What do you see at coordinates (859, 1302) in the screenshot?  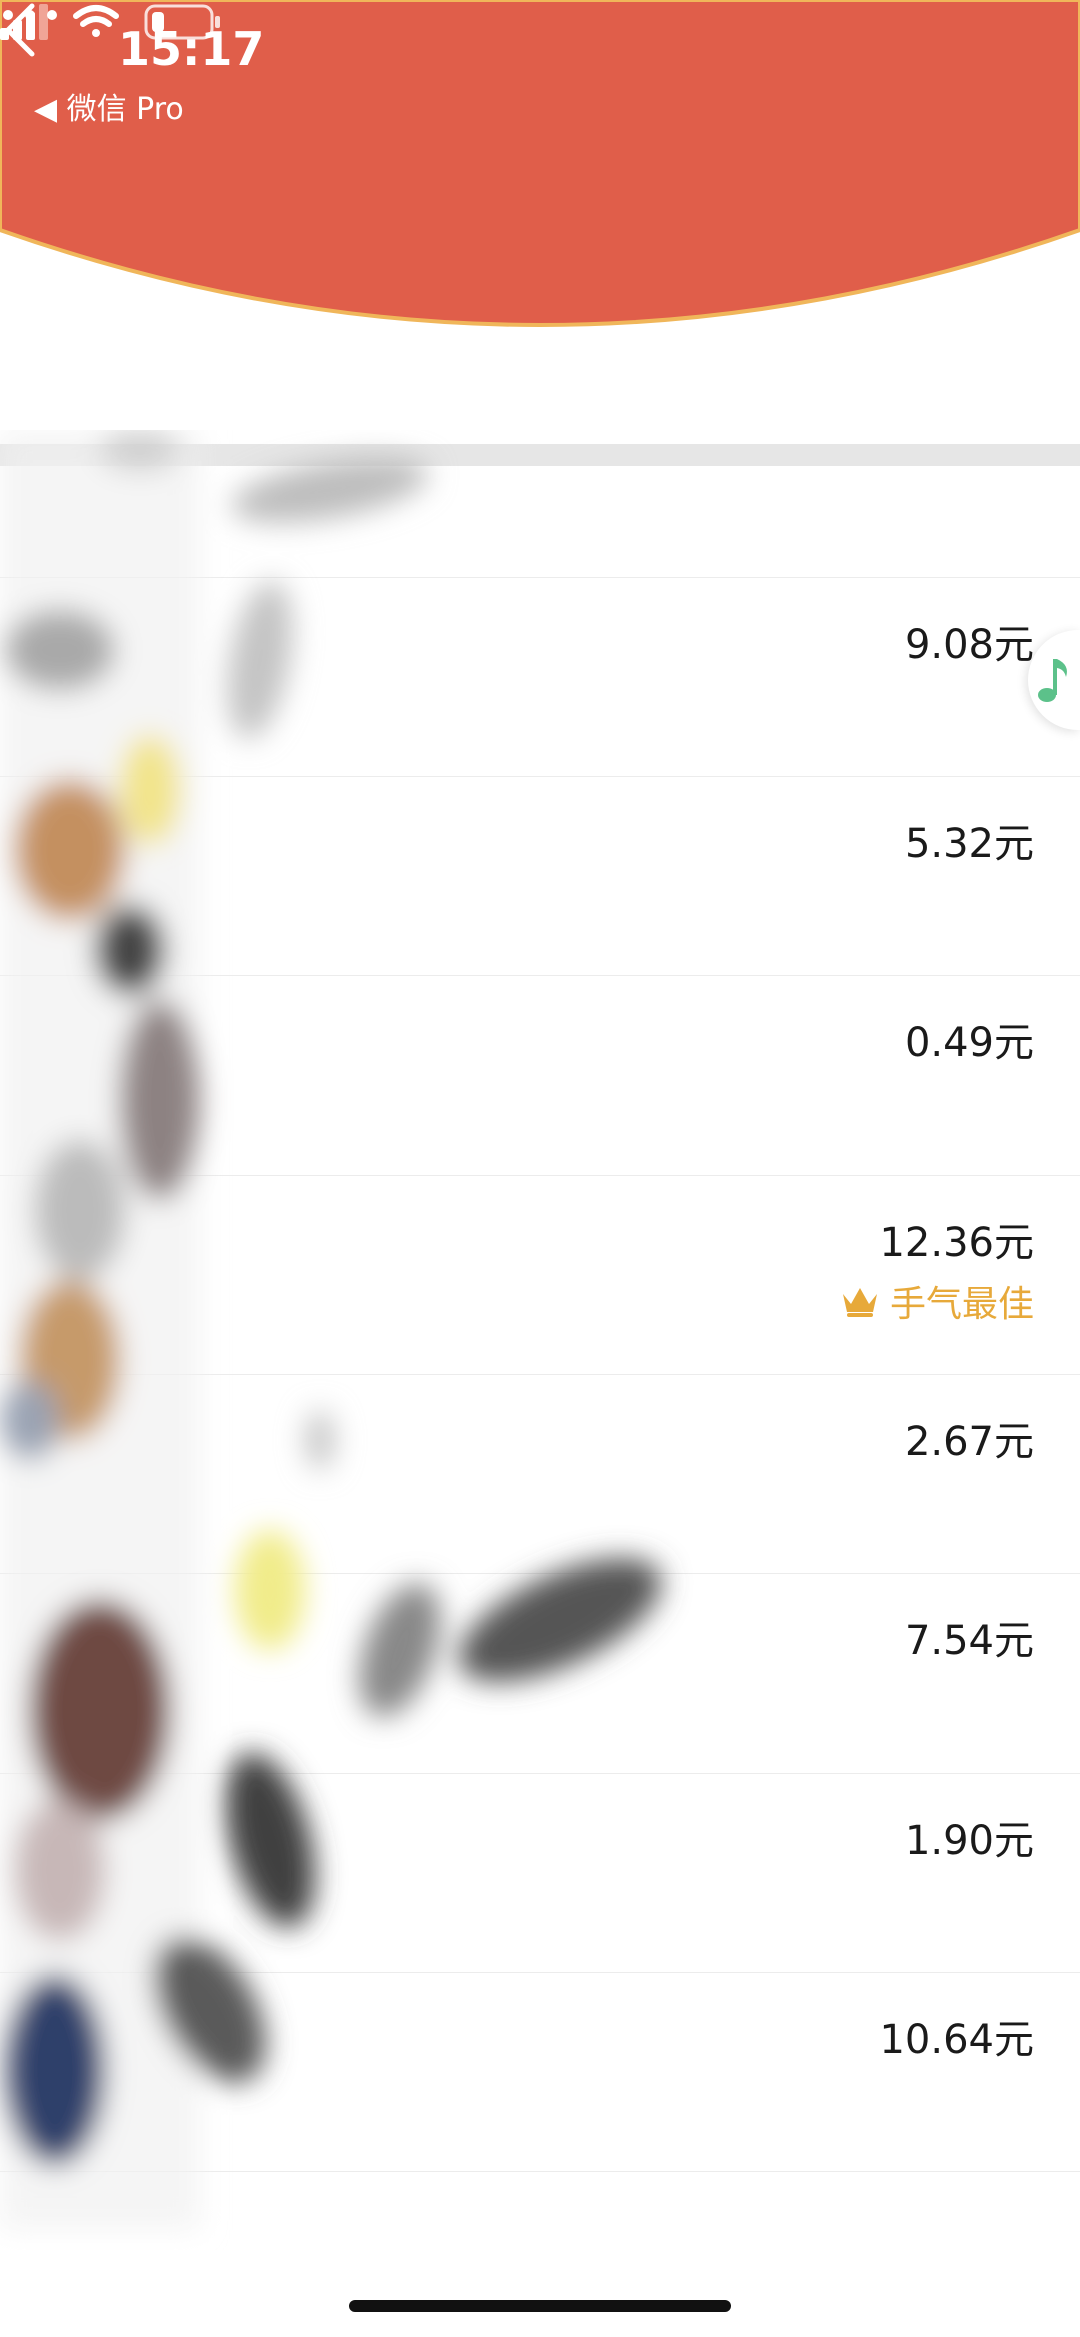 I see `crown-icon` at bounding box center [859, 1302].